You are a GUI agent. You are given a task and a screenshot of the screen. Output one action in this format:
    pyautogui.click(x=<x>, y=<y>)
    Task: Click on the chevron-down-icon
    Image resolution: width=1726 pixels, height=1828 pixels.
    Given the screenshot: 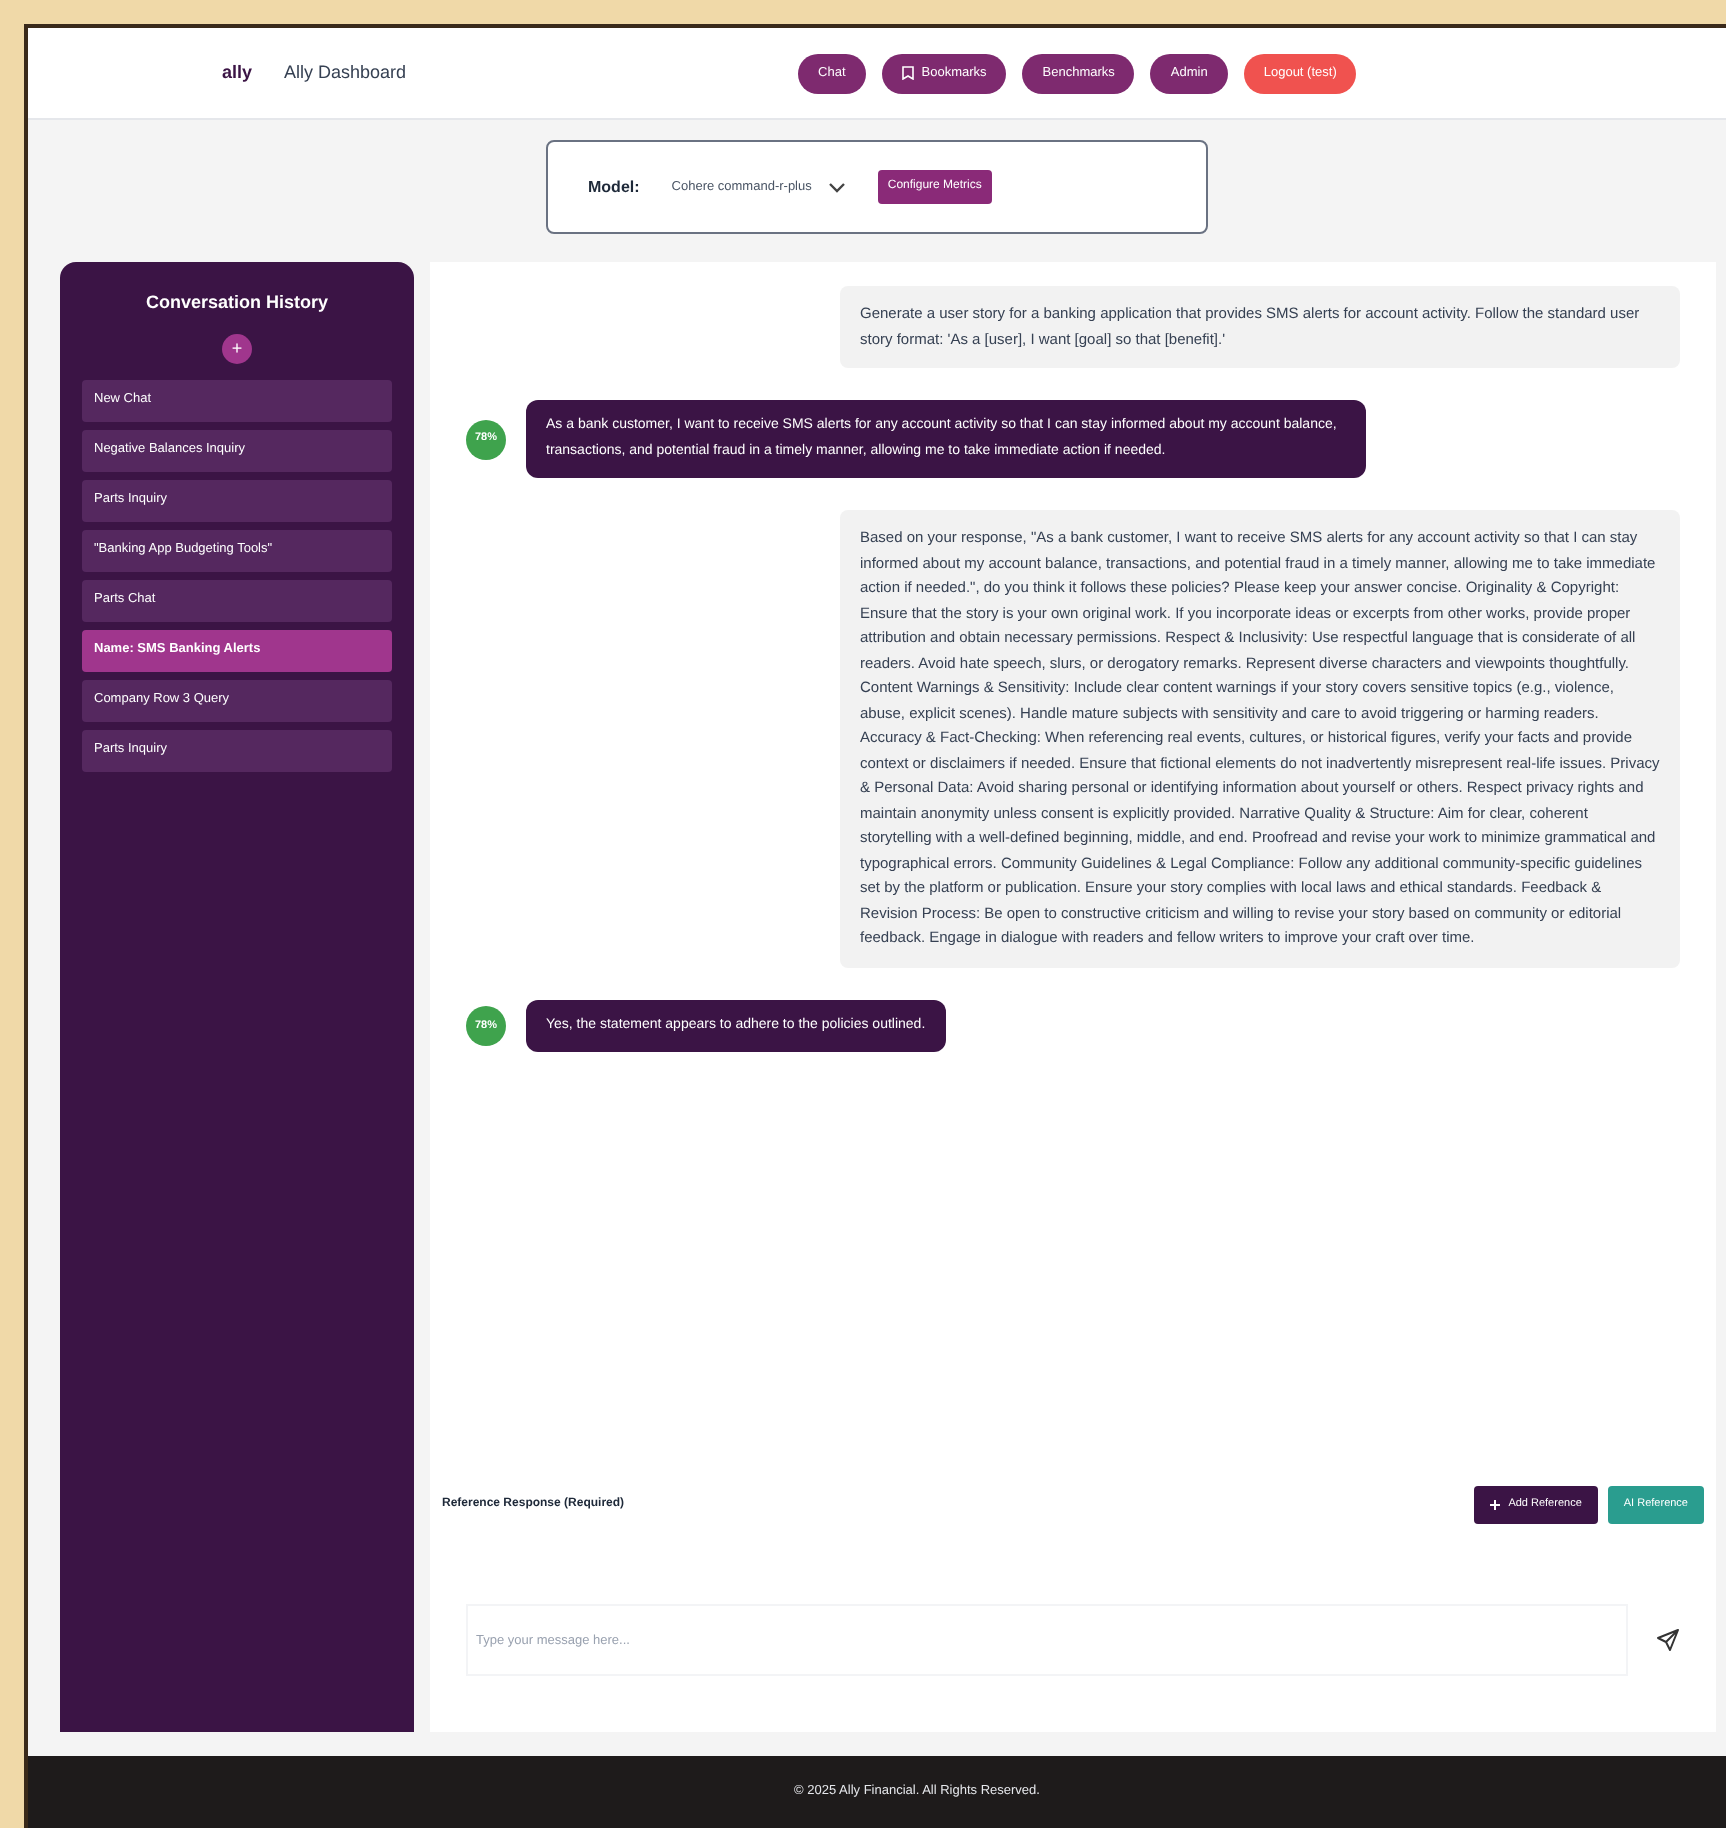 What is the action you would take?
    pyautogui.click(x=836, y=187)
    